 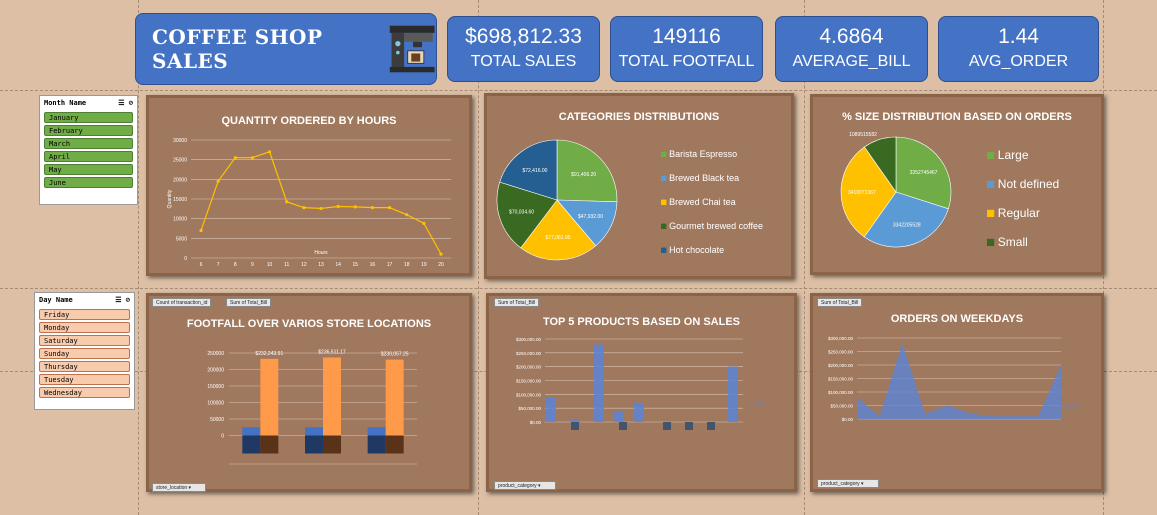 What do you see at coordinates (84, 300) in the screenshot?
I see `slicer-header: Day Name ☰ ⊘` at bounding box center [84, 300].